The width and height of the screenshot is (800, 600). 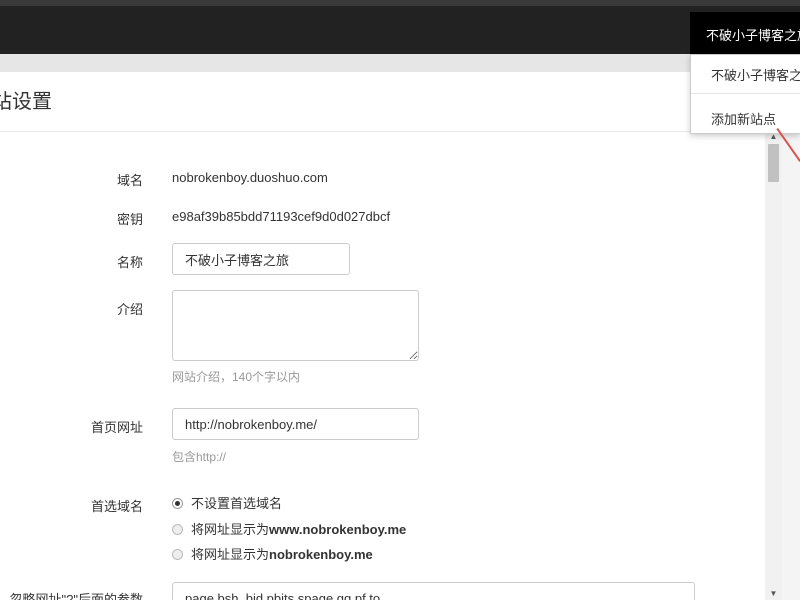 What do you see at coordinates (76, 596) in the screenshot?
I see `ignore-params-label: 忽略网址"?"后面的参数` at bounding box center [76, 596].